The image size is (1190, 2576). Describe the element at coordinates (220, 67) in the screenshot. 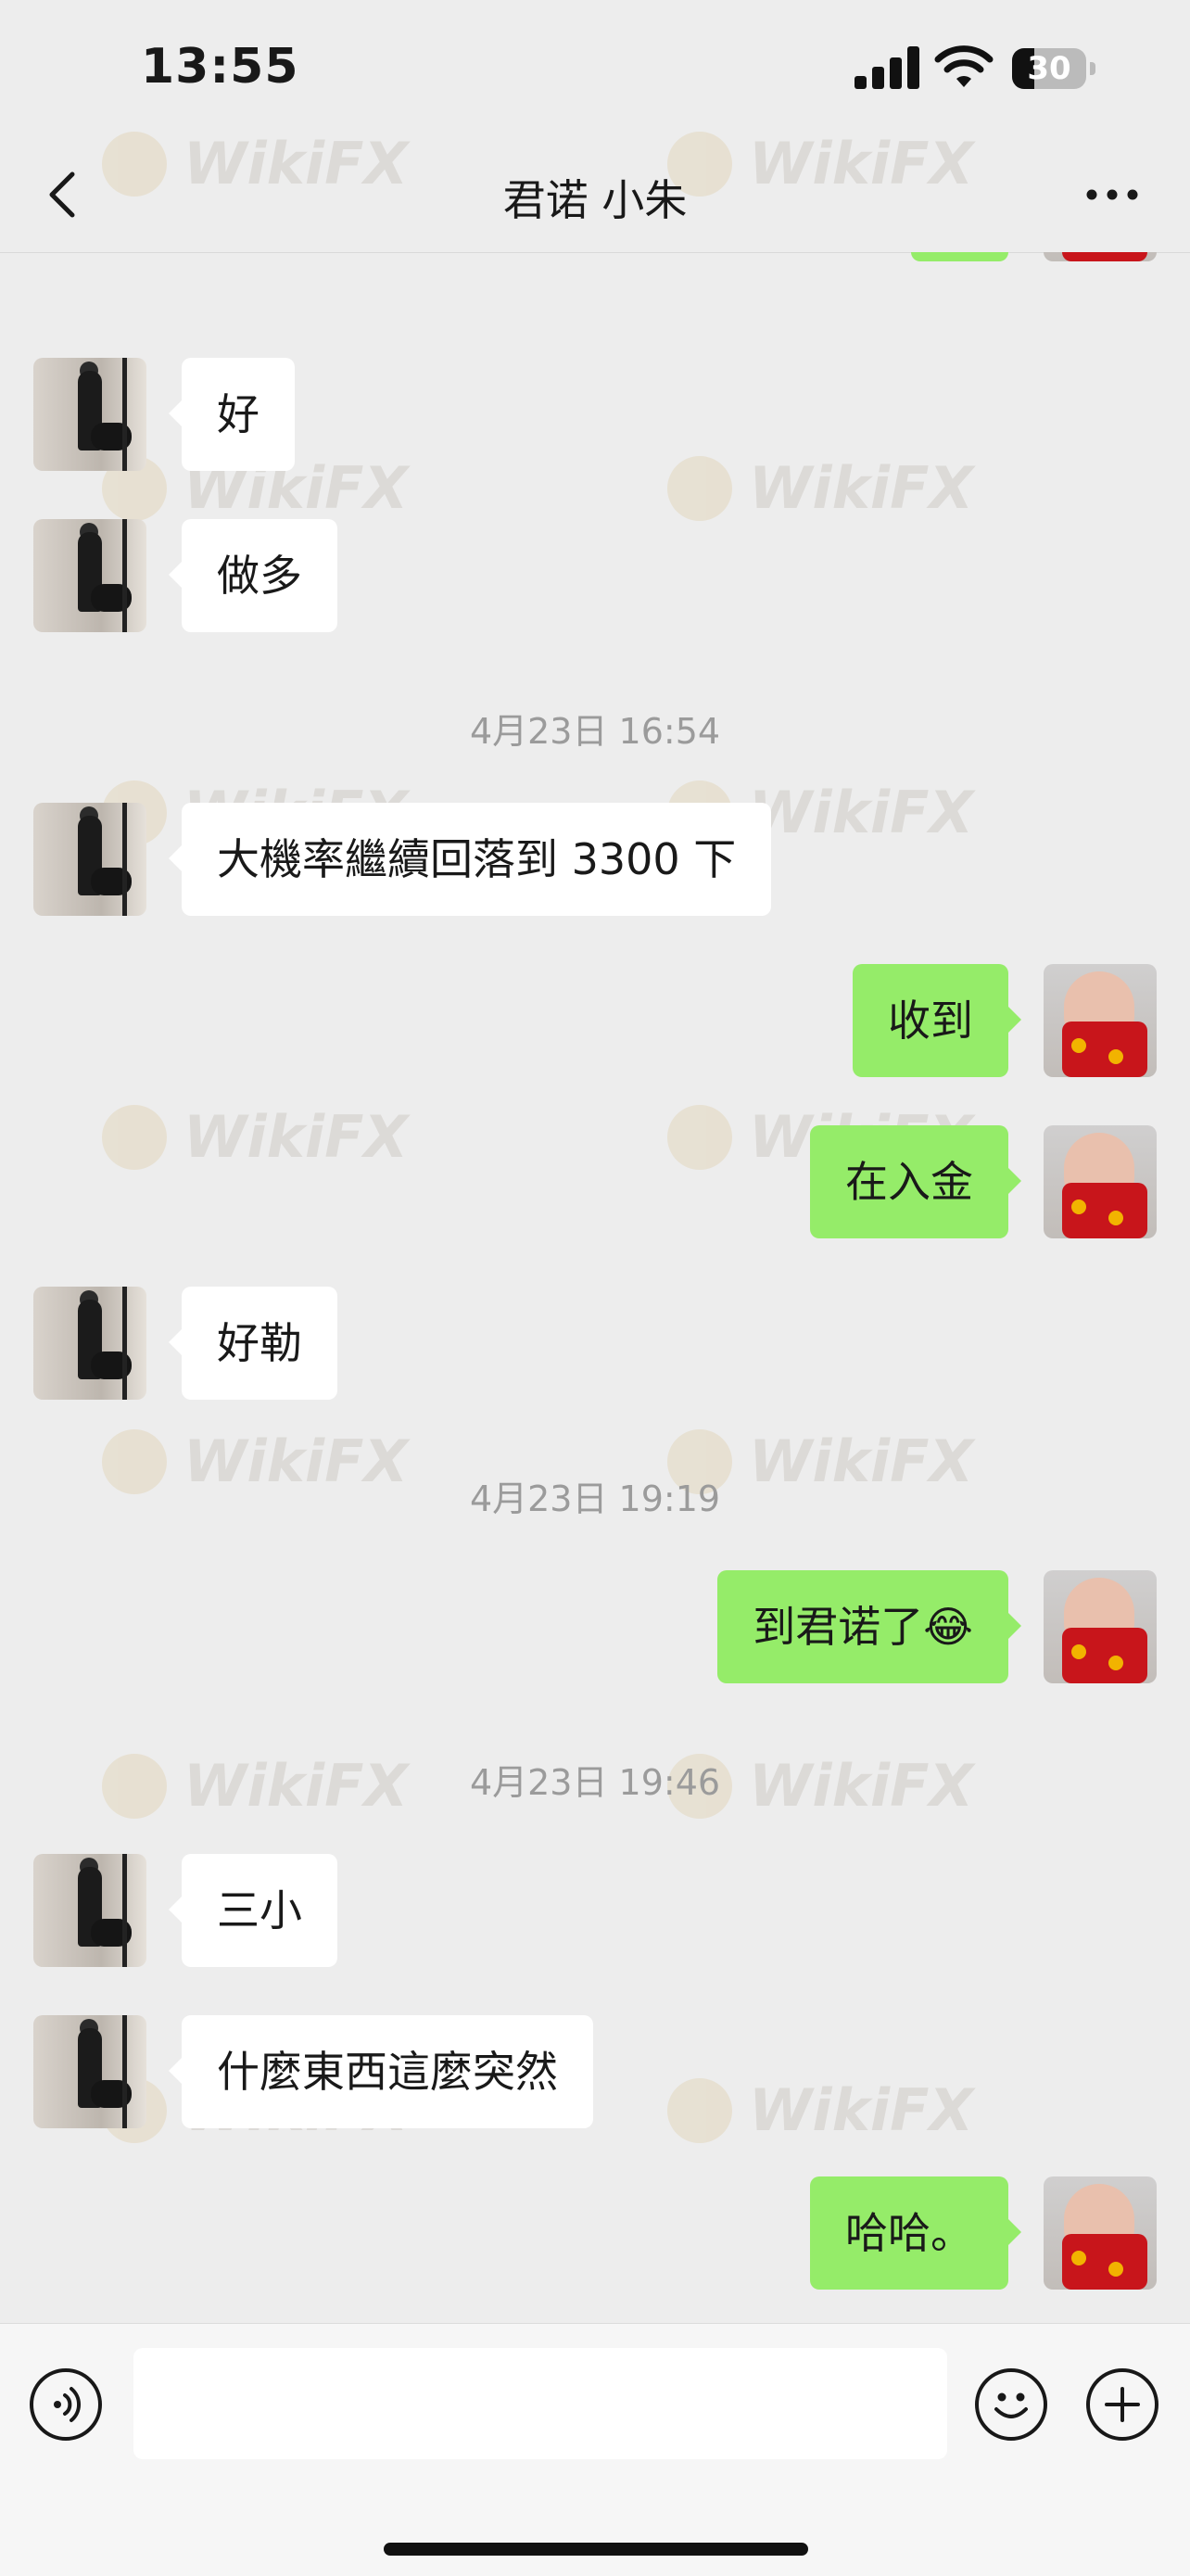

I see `status-time: 13:55` at that location.